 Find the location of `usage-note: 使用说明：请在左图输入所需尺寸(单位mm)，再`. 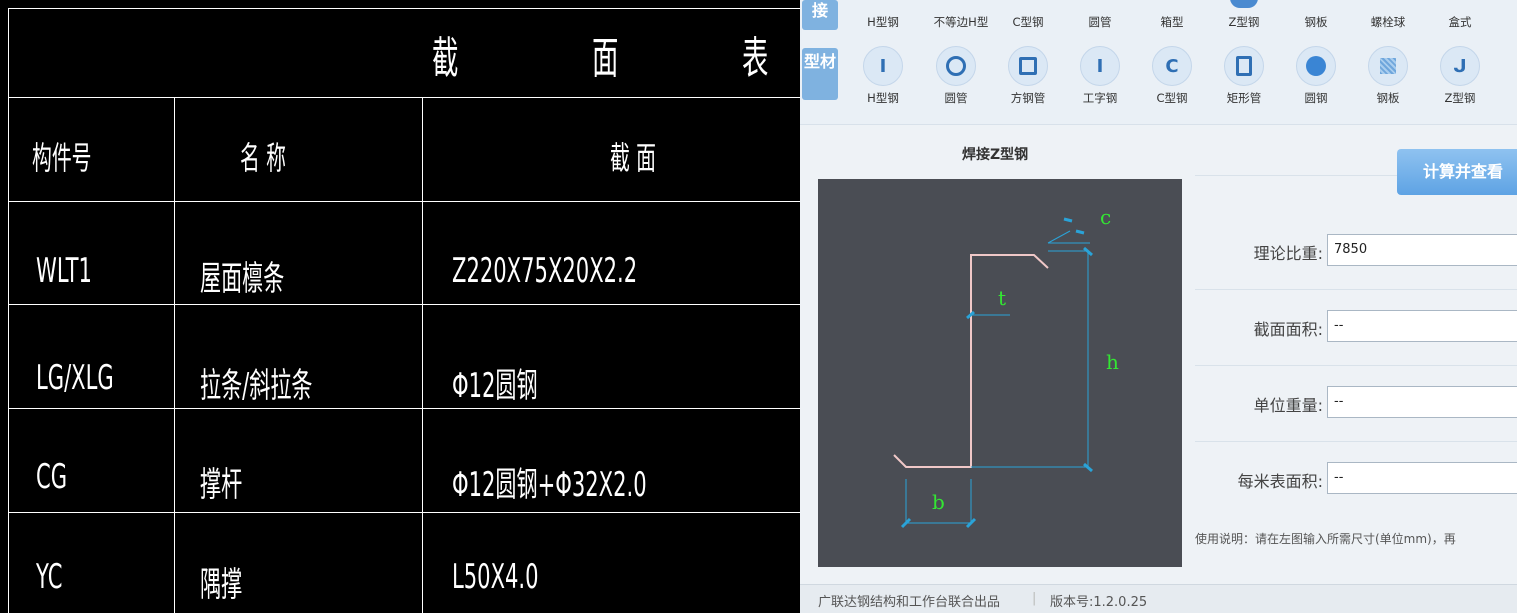

usage-note: 使用说明：请在左图输入所需尺寸(单位mm)，再 is located at coordinates (1325, 539).